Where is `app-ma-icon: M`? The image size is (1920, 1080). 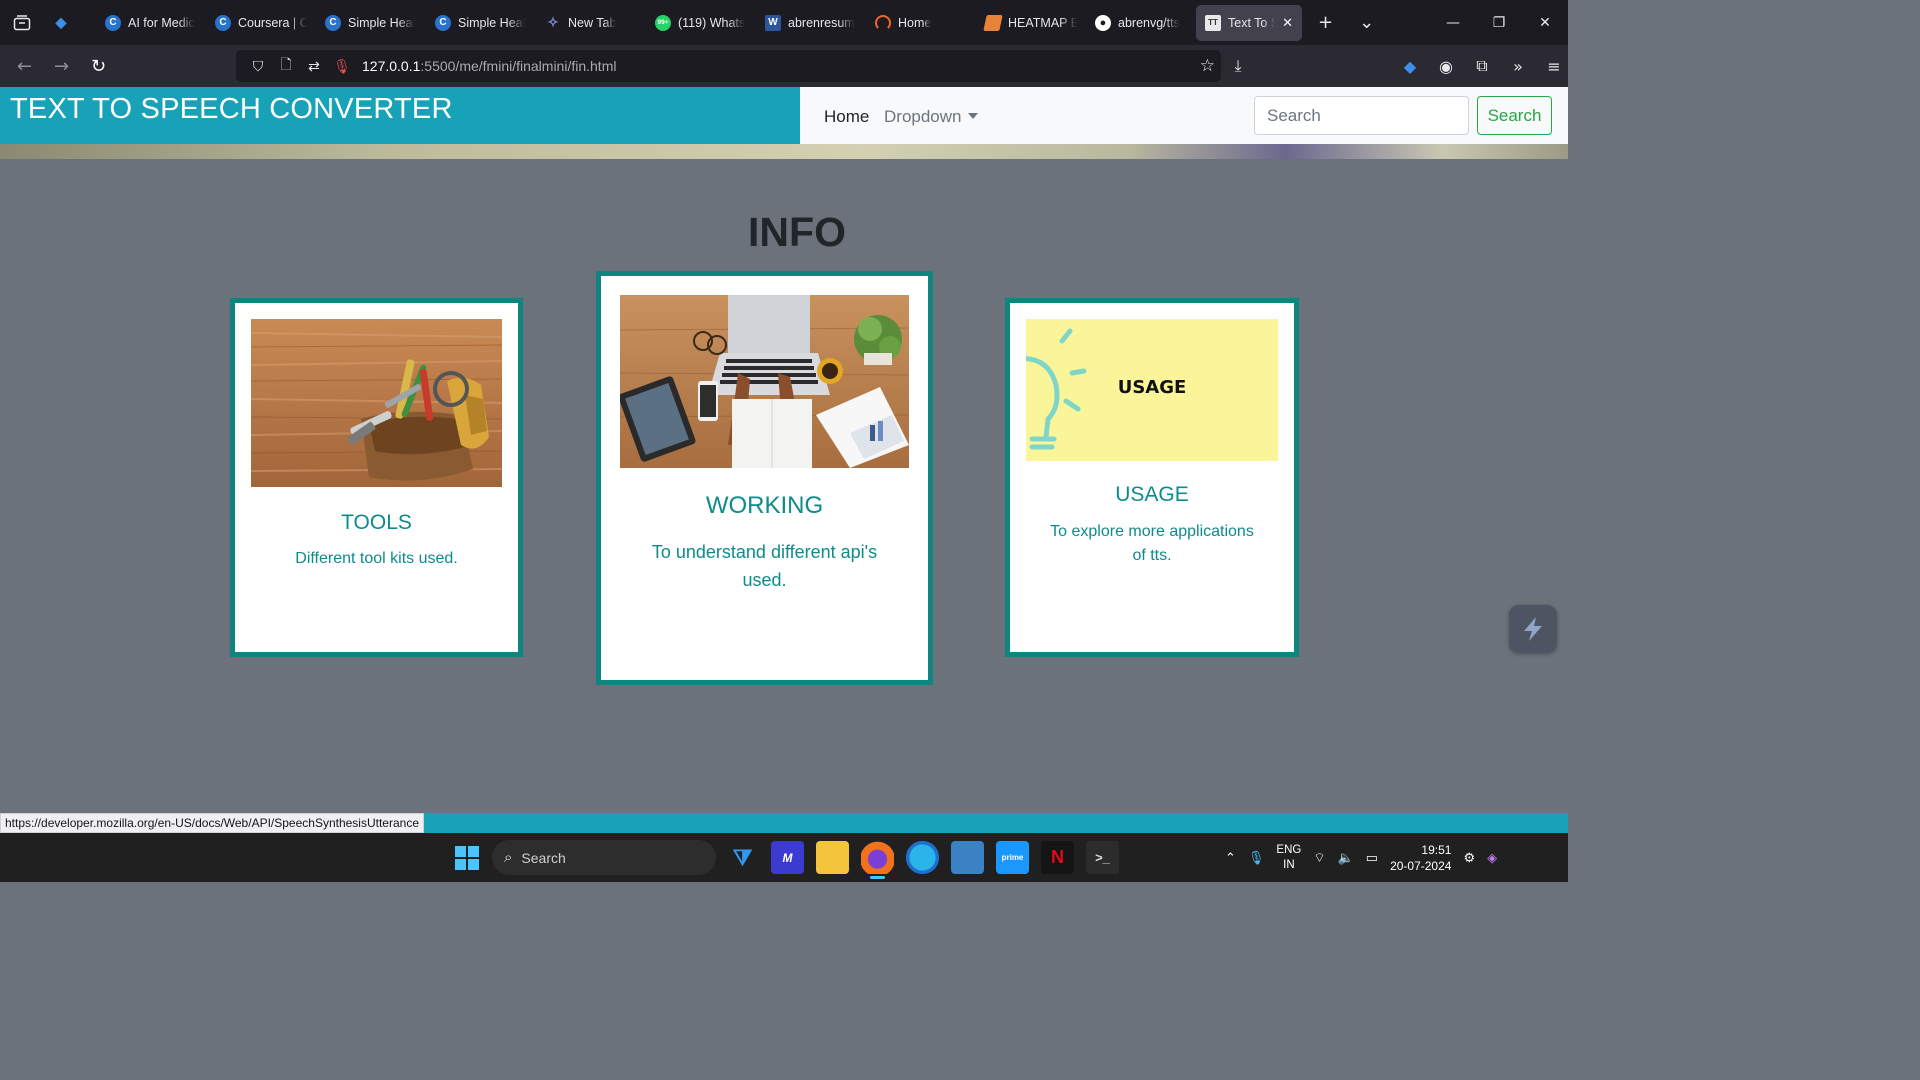
app-ma-icon: M is located at coordinates (787, 857).